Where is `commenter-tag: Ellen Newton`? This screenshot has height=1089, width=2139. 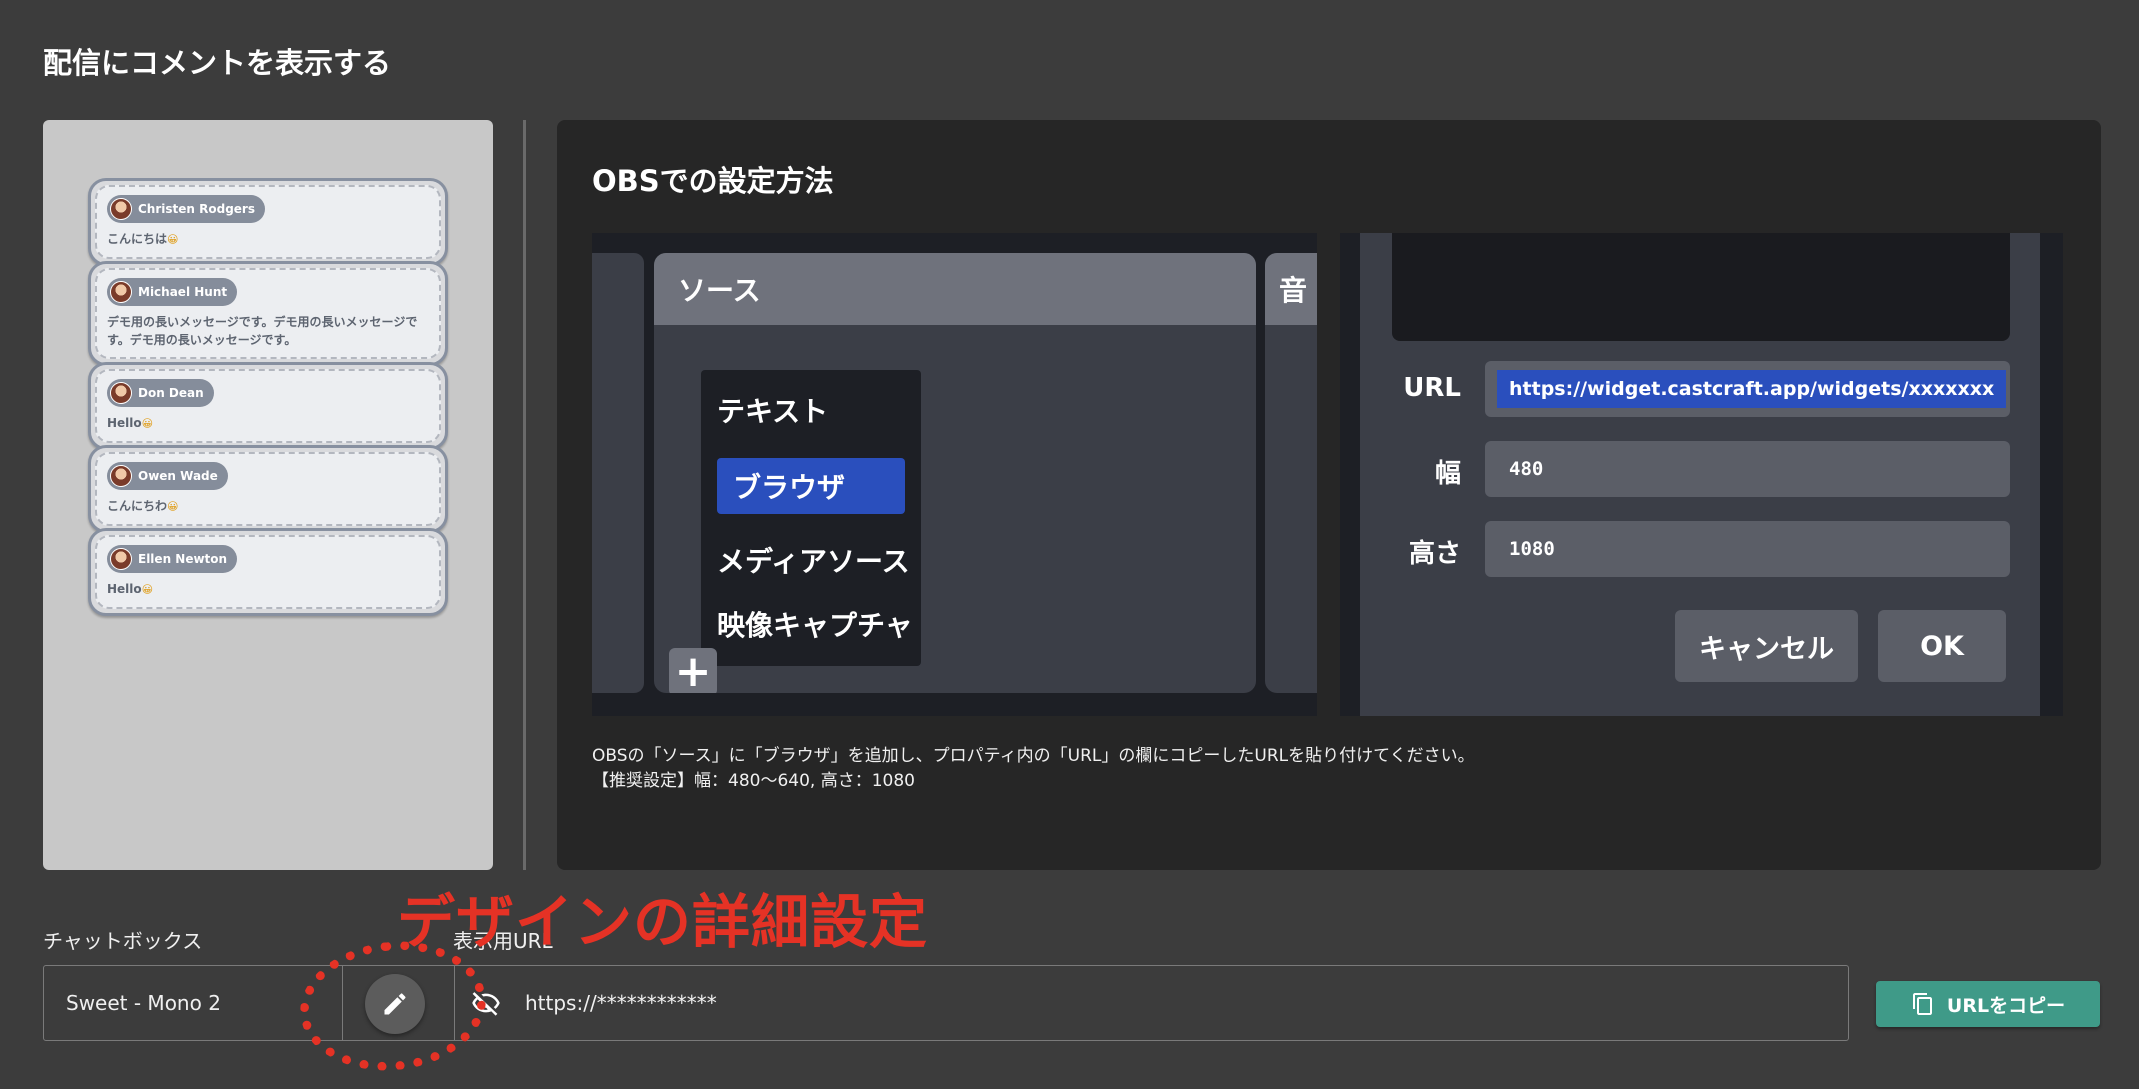 commenter-tag: Ellen Newton is located at coordinates (172, 559).